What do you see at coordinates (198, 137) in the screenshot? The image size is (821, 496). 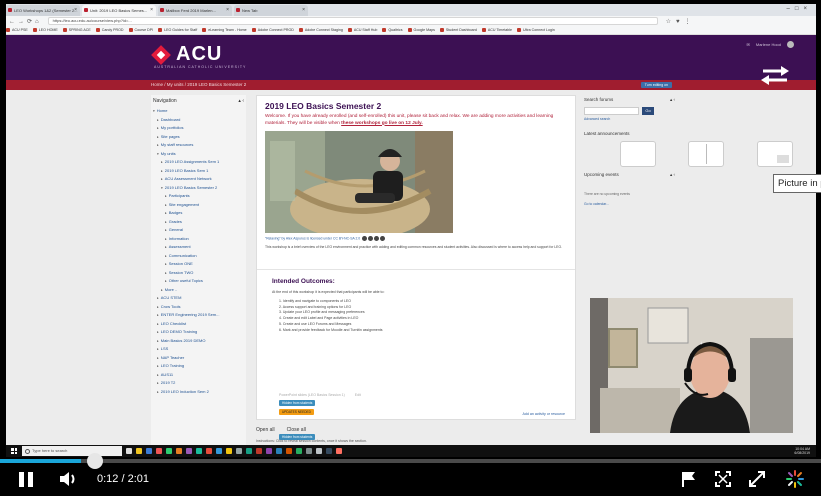 I see `nav-item: Site pages` at bounding box center [198, 137].